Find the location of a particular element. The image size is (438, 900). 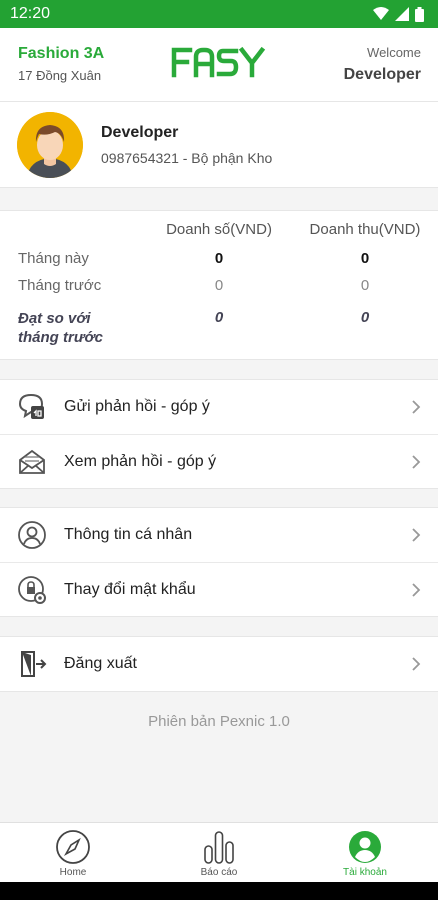

profile-name: Developer is located at coordinates (140, 132).